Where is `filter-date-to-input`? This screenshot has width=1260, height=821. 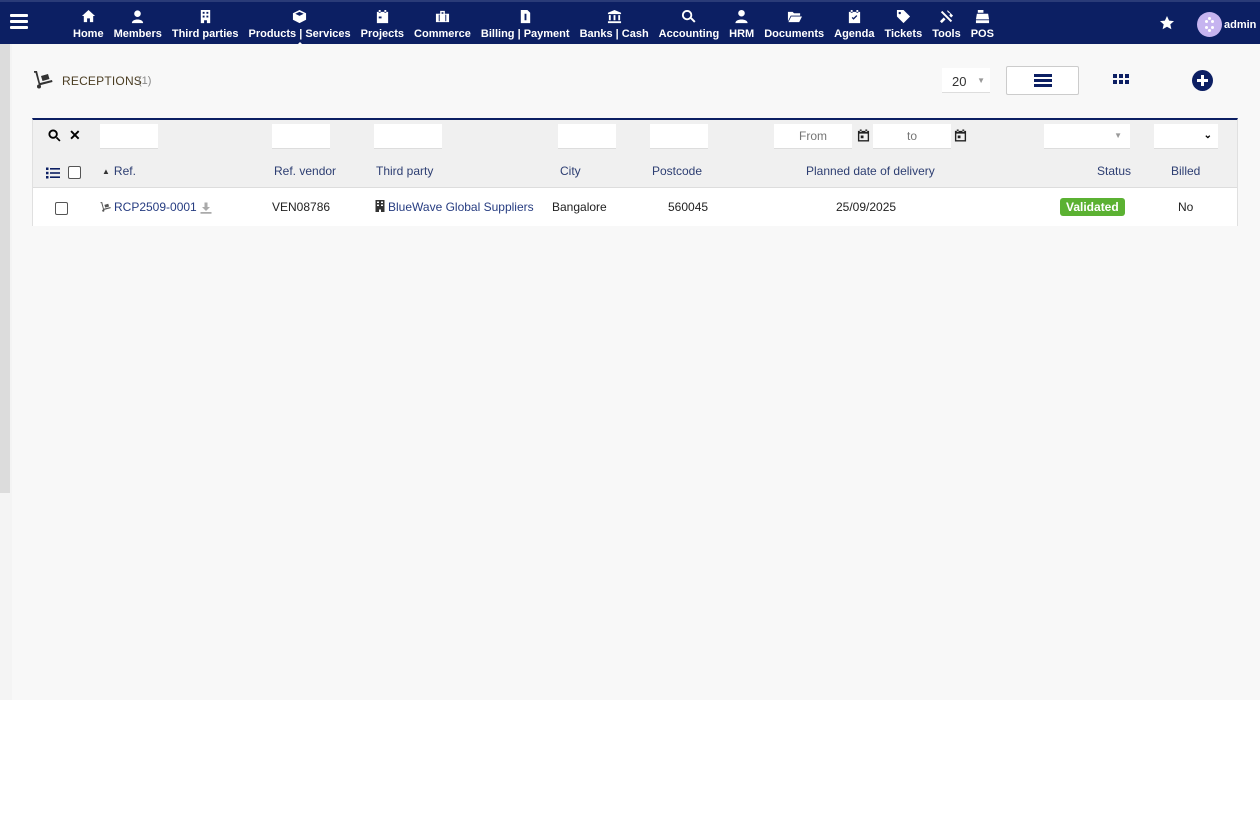
filter-date-to-input is located at coordinates (912, 136).